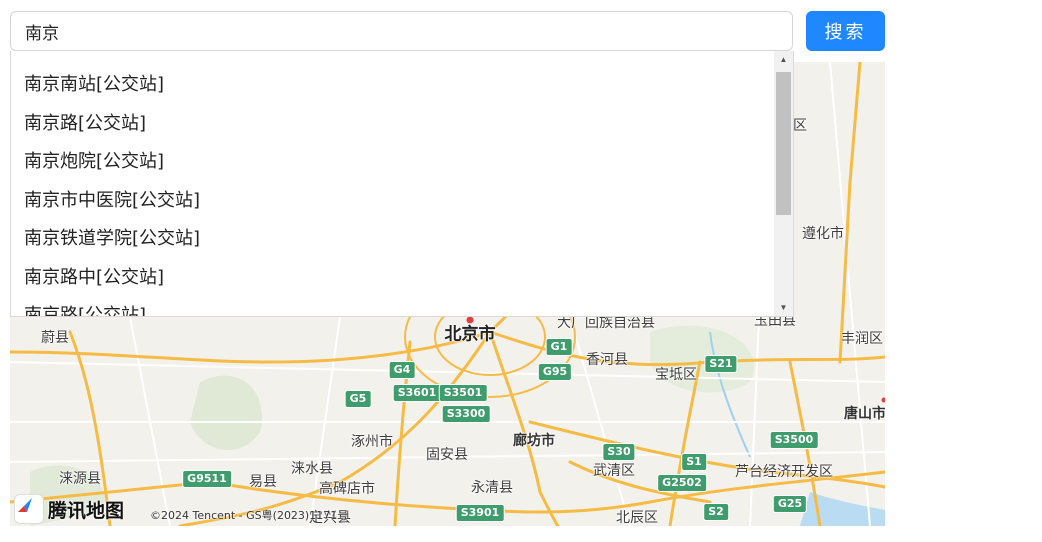  I want to click on highway-shield: G4, so click(402, 370).